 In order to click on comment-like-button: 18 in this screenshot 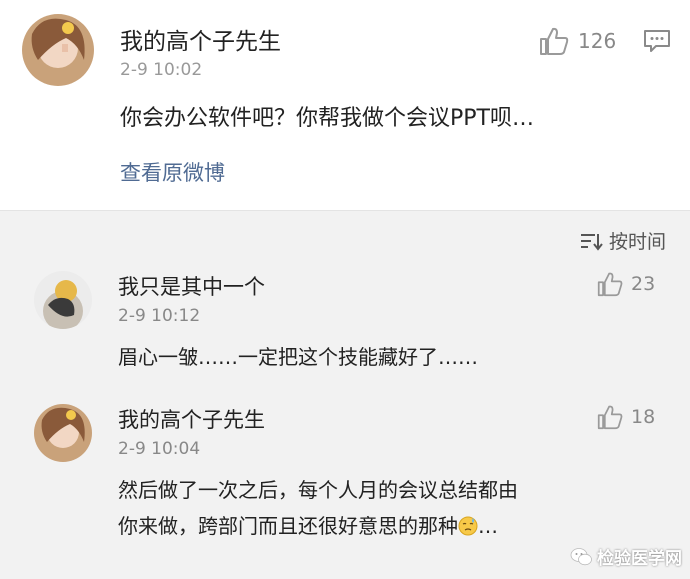, I will do `click(625, 417)`.